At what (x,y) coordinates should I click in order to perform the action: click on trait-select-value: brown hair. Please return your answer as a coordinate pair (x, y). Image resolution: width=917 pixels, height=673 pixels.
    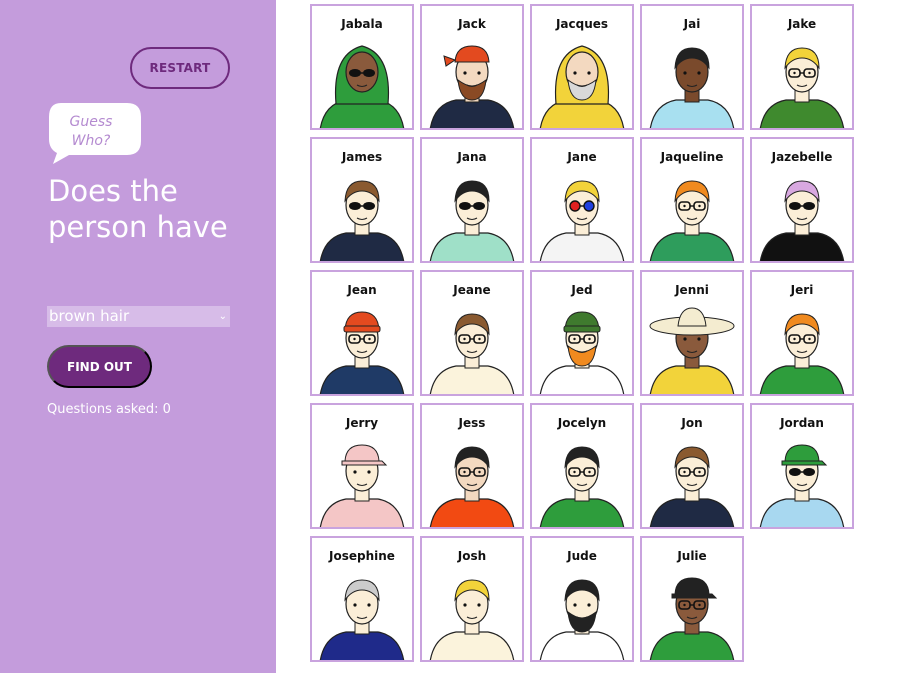
    Looking at the image, I should click on (89, 316).